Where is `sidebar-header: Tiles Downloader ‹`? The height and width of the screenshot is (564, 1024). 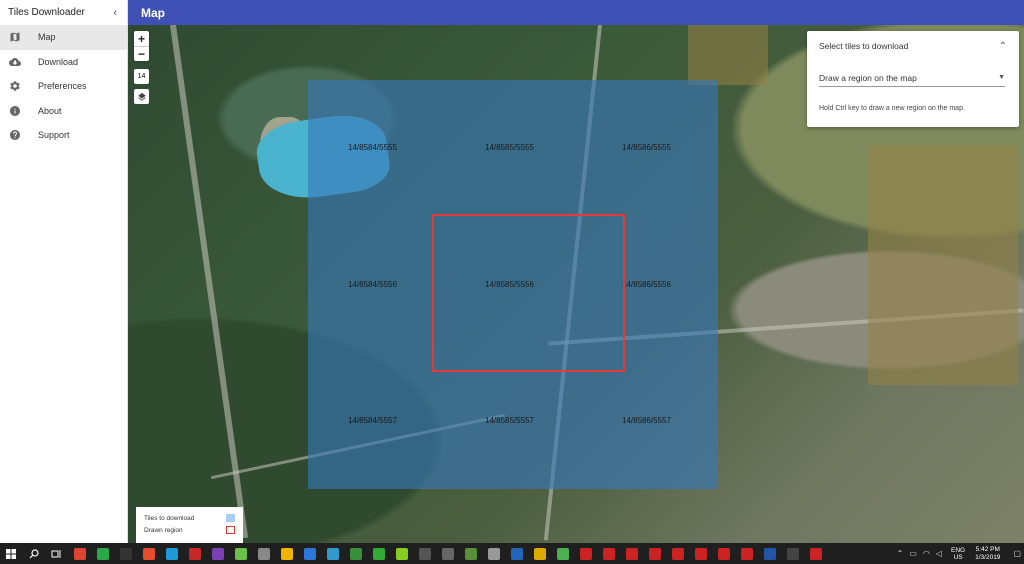 sidebar-header: Tiles Downloader ‹ is located at coordinates (63, 12).